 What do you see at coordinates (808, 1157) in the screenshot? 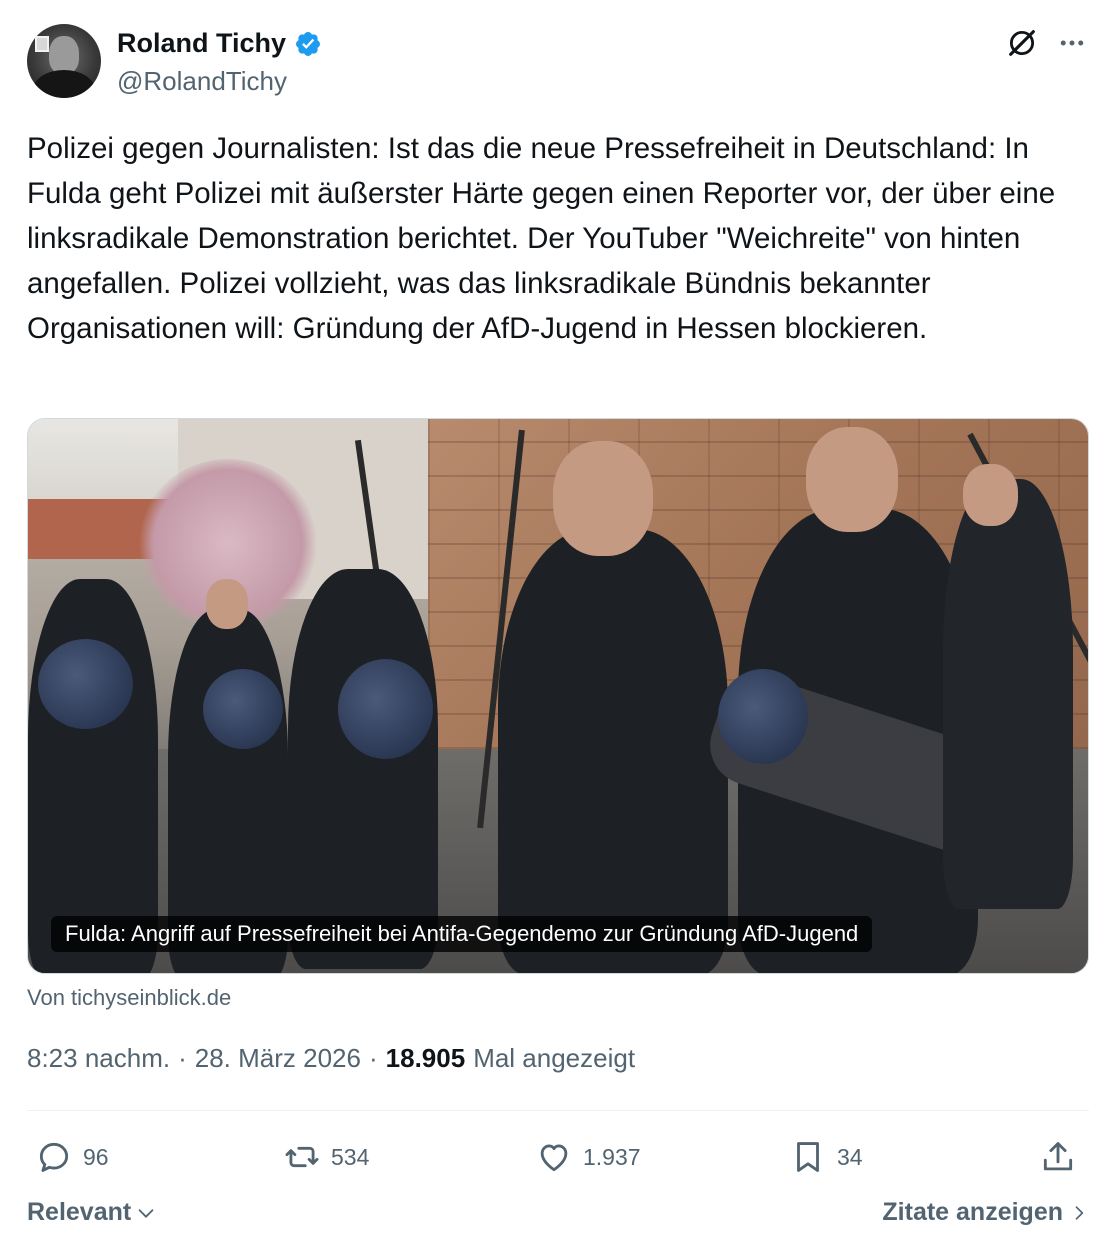
I see `bookmark-icon` at bounding box center [808, 1157].